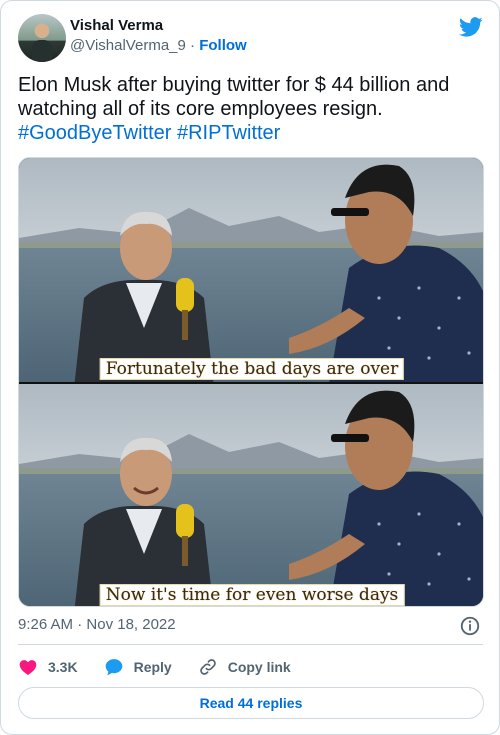 The image size is (500, 735). Describe the element at coordinates (94, 133) in the screenshot. I see `hashtag-goodbyetwitter: #GoodByeTwitter` at that location.